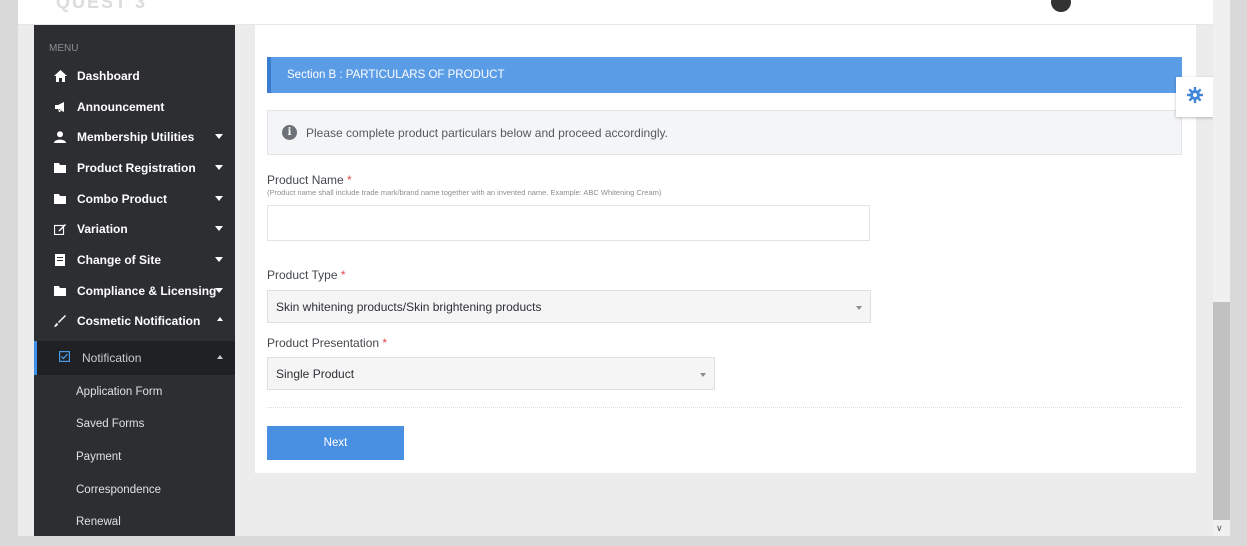  Describe the element at coordinates (64, 48) in the screenshot. I see `menu-heading: MENU` at that location.